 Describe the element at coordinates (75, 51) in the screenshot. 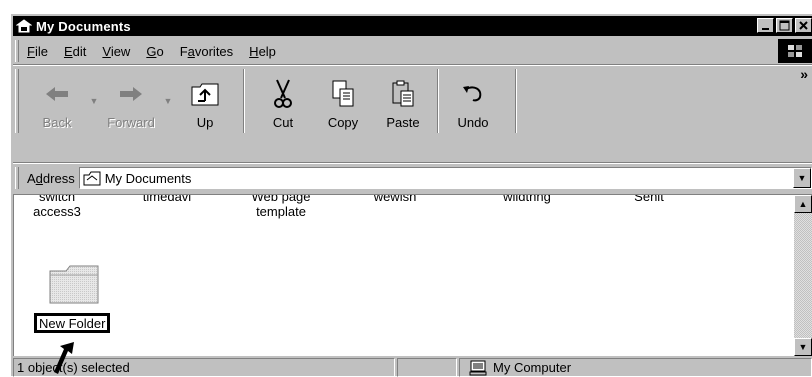

I see `menu-edit: Edit` at that location.